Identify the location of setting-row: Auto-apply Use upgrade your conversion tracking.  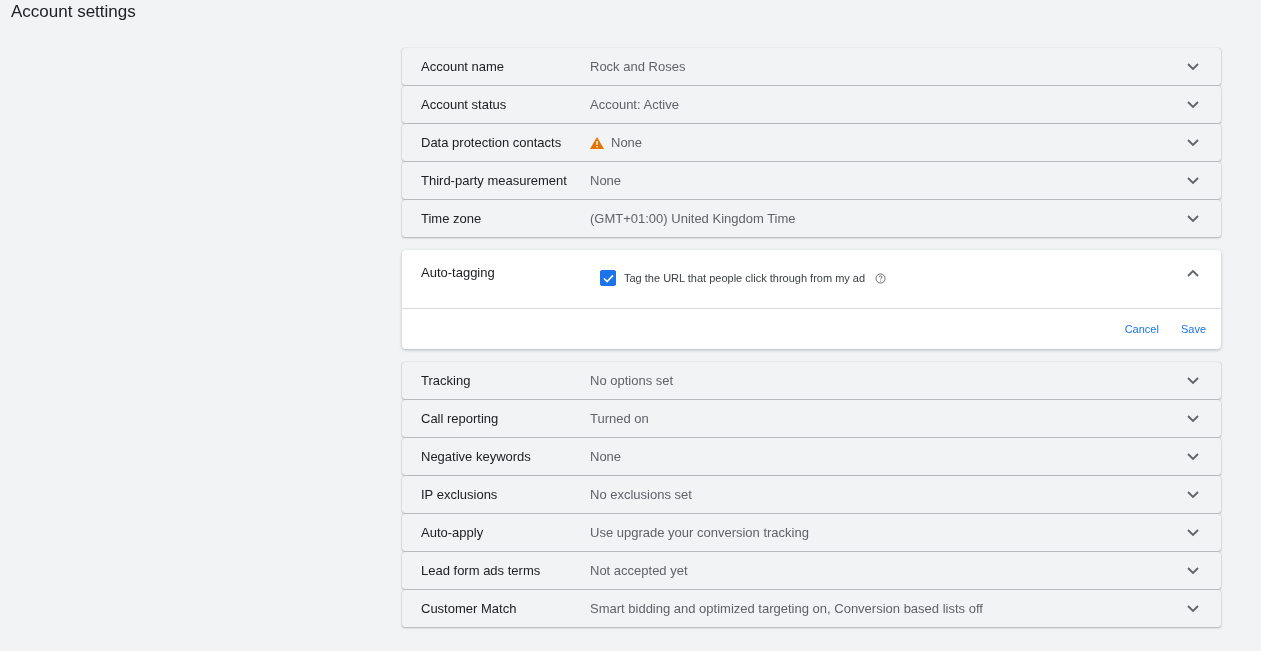
(811, 532).